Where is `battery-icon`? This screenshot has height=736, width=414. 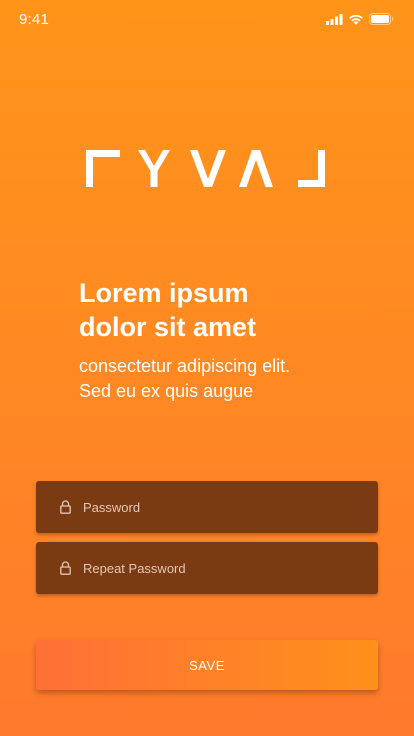
battery-icon is located at coordinates (381, 19).